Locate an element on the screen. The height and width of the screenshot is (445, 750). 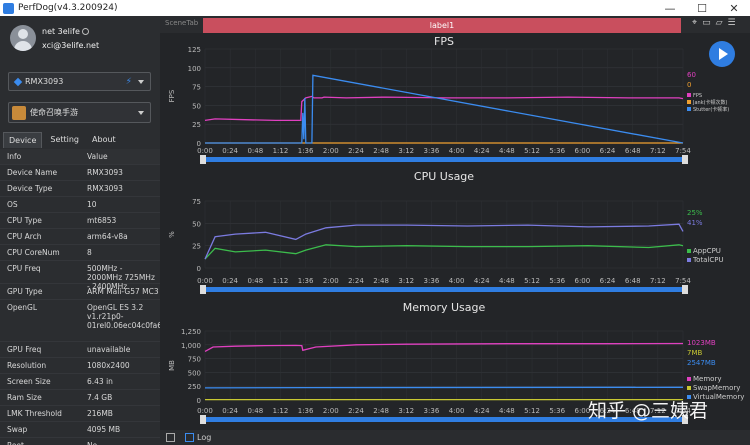
menu-icon: ☰ is located at coordinates (734, 23).